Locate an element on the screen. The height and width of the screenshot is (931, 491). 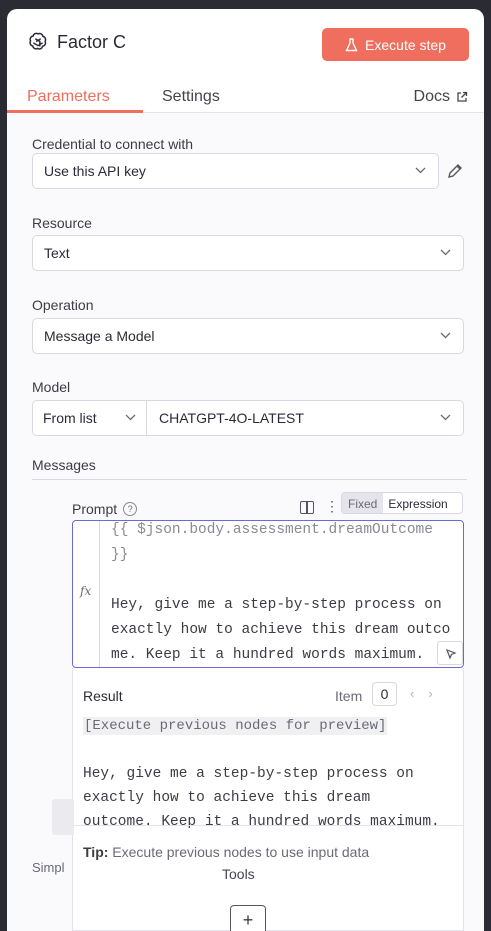
operation-label: Operation is located at coordinates (63, 305).